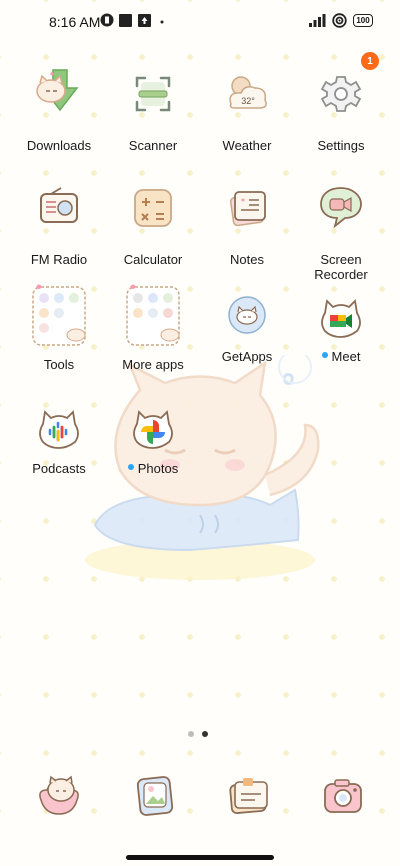 The height and width of the screenshot is (866, 400). I want to click on app-label: Meet, so click(341, 356).